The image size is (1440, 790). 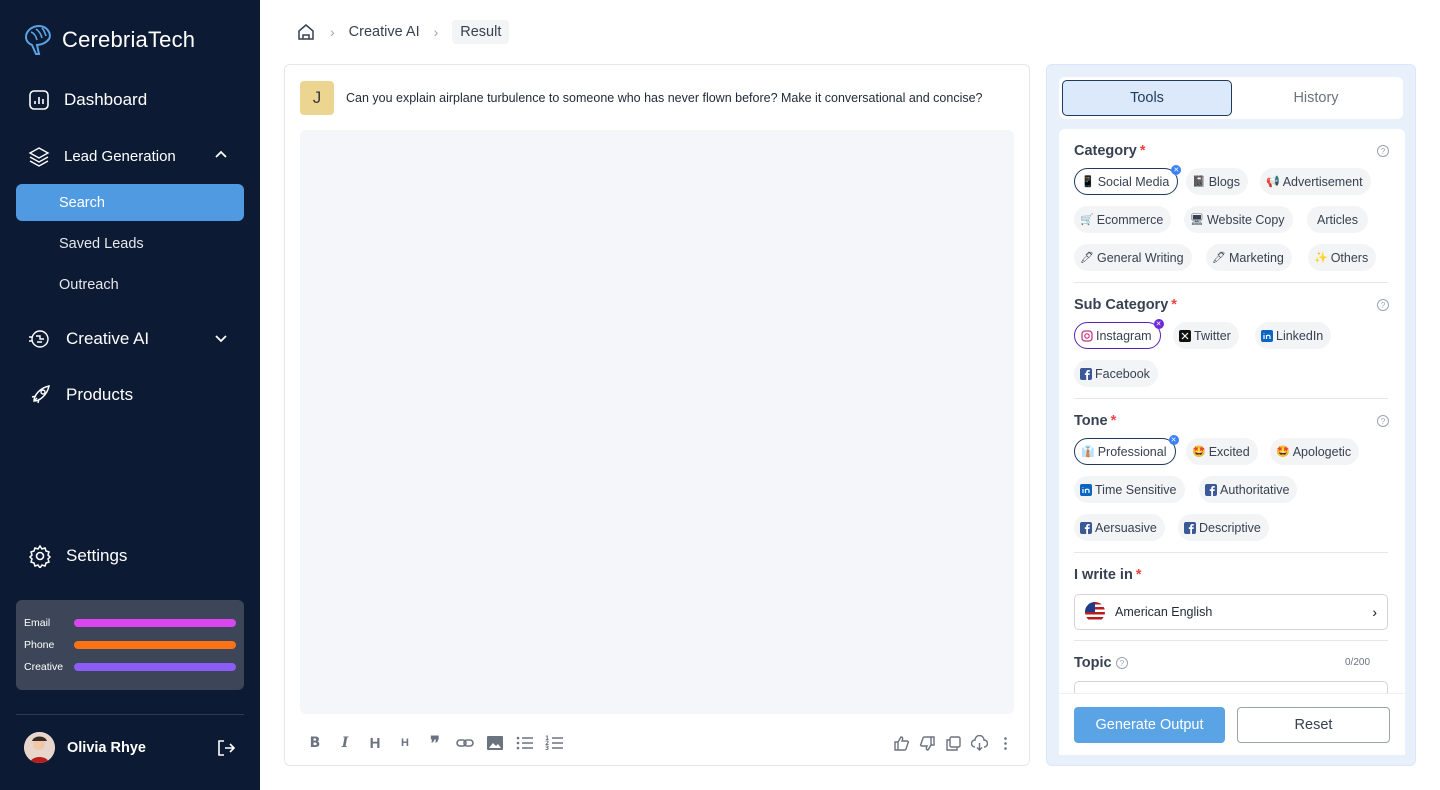 What do you see at coordinates (1300, 335) in the screenshot?
I see `chip-label: LinkedIn` at bounding box center [1300, 335].